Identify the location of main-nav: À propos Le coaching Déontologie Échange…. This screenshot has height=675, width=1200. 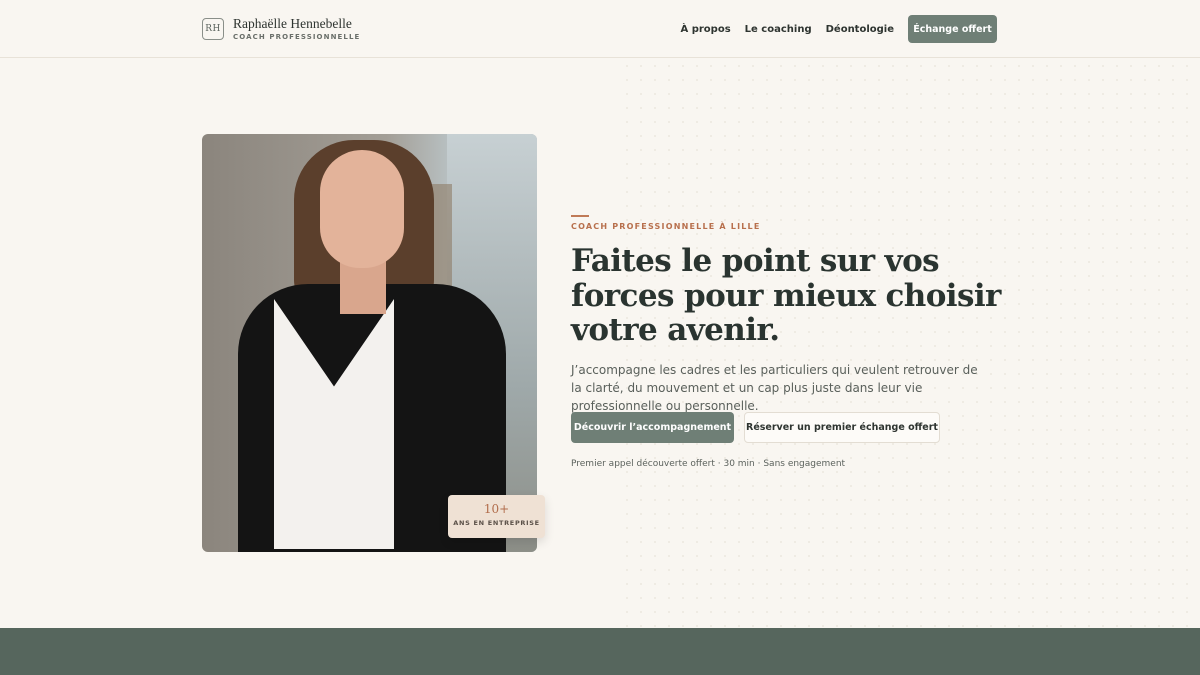
(839, 29).